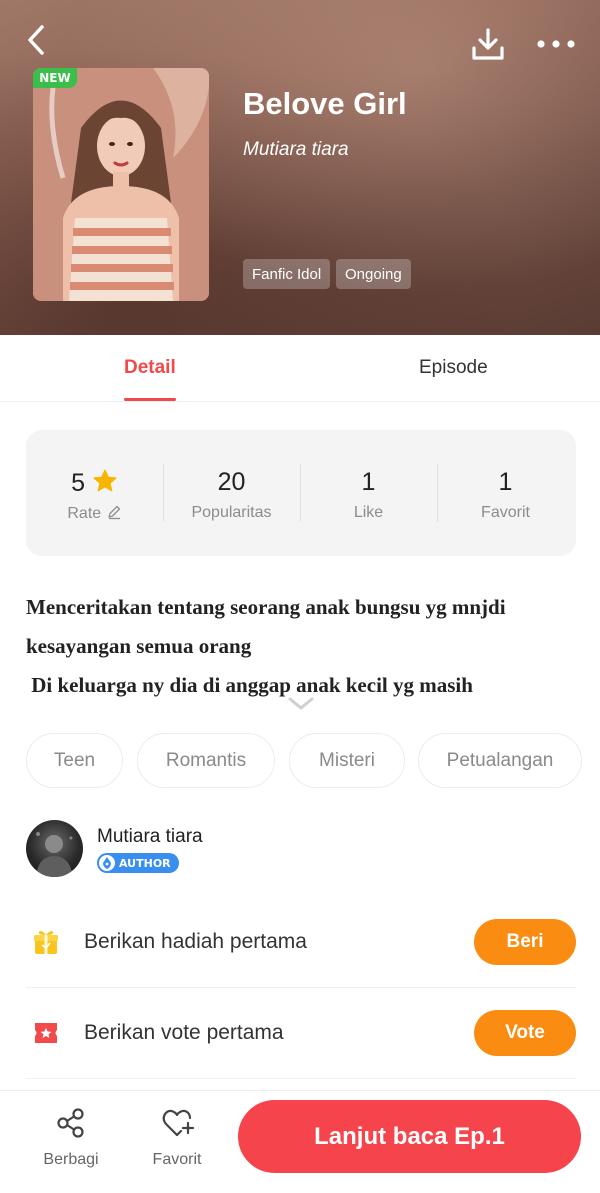 Image resolution: width=600 pixels, height=1193 pixels. Describe the element at coordinates (325, 103) in the screenshot. I see `book-title: Belove Girl` at that location.